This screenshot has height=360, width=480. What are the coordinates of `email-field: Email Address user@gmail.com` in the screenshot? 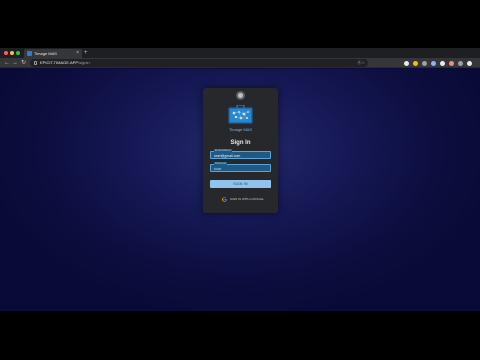 It's located at (240, 154).